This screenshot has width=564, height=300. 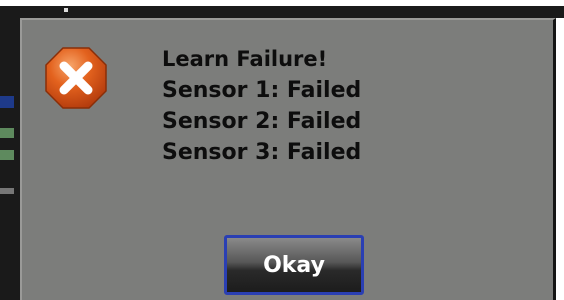 What do you see at coordinates (262, 152) in the screenshot?
I see `sensor-3-status: Sensor 3: Failed` at bounding box center [262, 152].